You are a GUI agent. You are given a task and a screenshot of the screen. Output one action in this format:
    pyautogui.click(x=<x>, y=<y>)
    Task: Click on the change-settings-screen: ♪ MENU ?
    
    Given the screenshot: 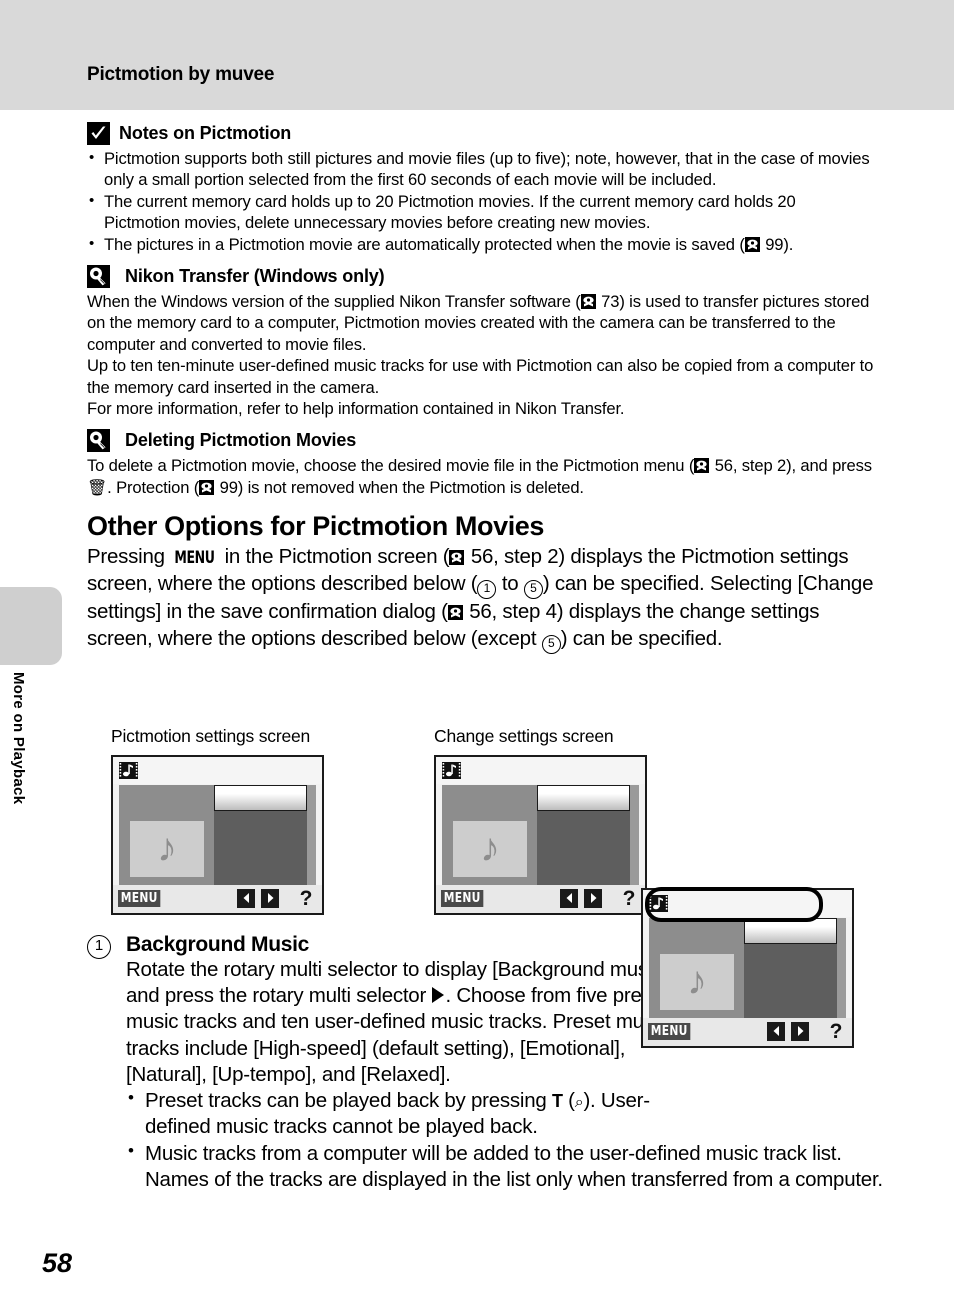 What is the action you would take?
    pyautogui.click(x=540, y=835)
    